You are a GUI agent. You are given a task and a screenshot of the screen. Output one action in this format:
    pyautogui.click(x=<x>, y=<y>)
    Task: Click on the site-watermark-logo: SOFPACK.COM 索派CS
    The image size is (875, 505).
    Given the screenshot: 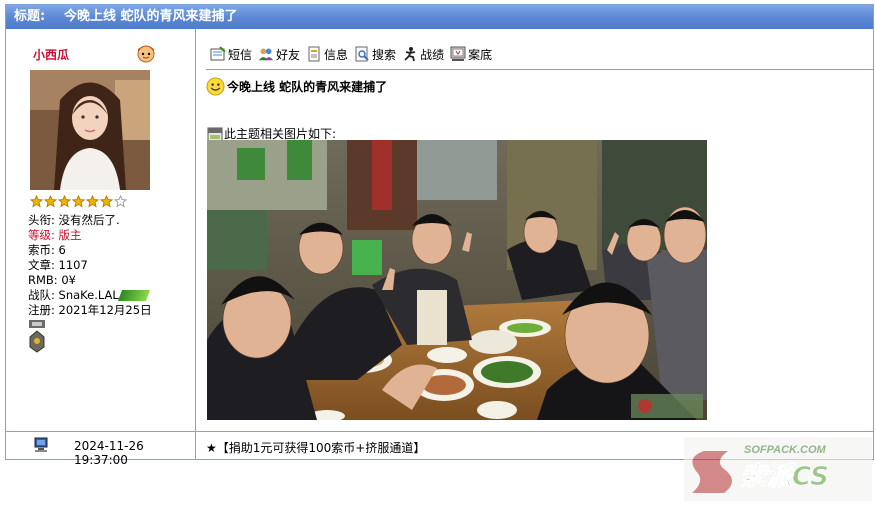 What is the action you would take?
    pyautogui.click(x=778, y=469)
    